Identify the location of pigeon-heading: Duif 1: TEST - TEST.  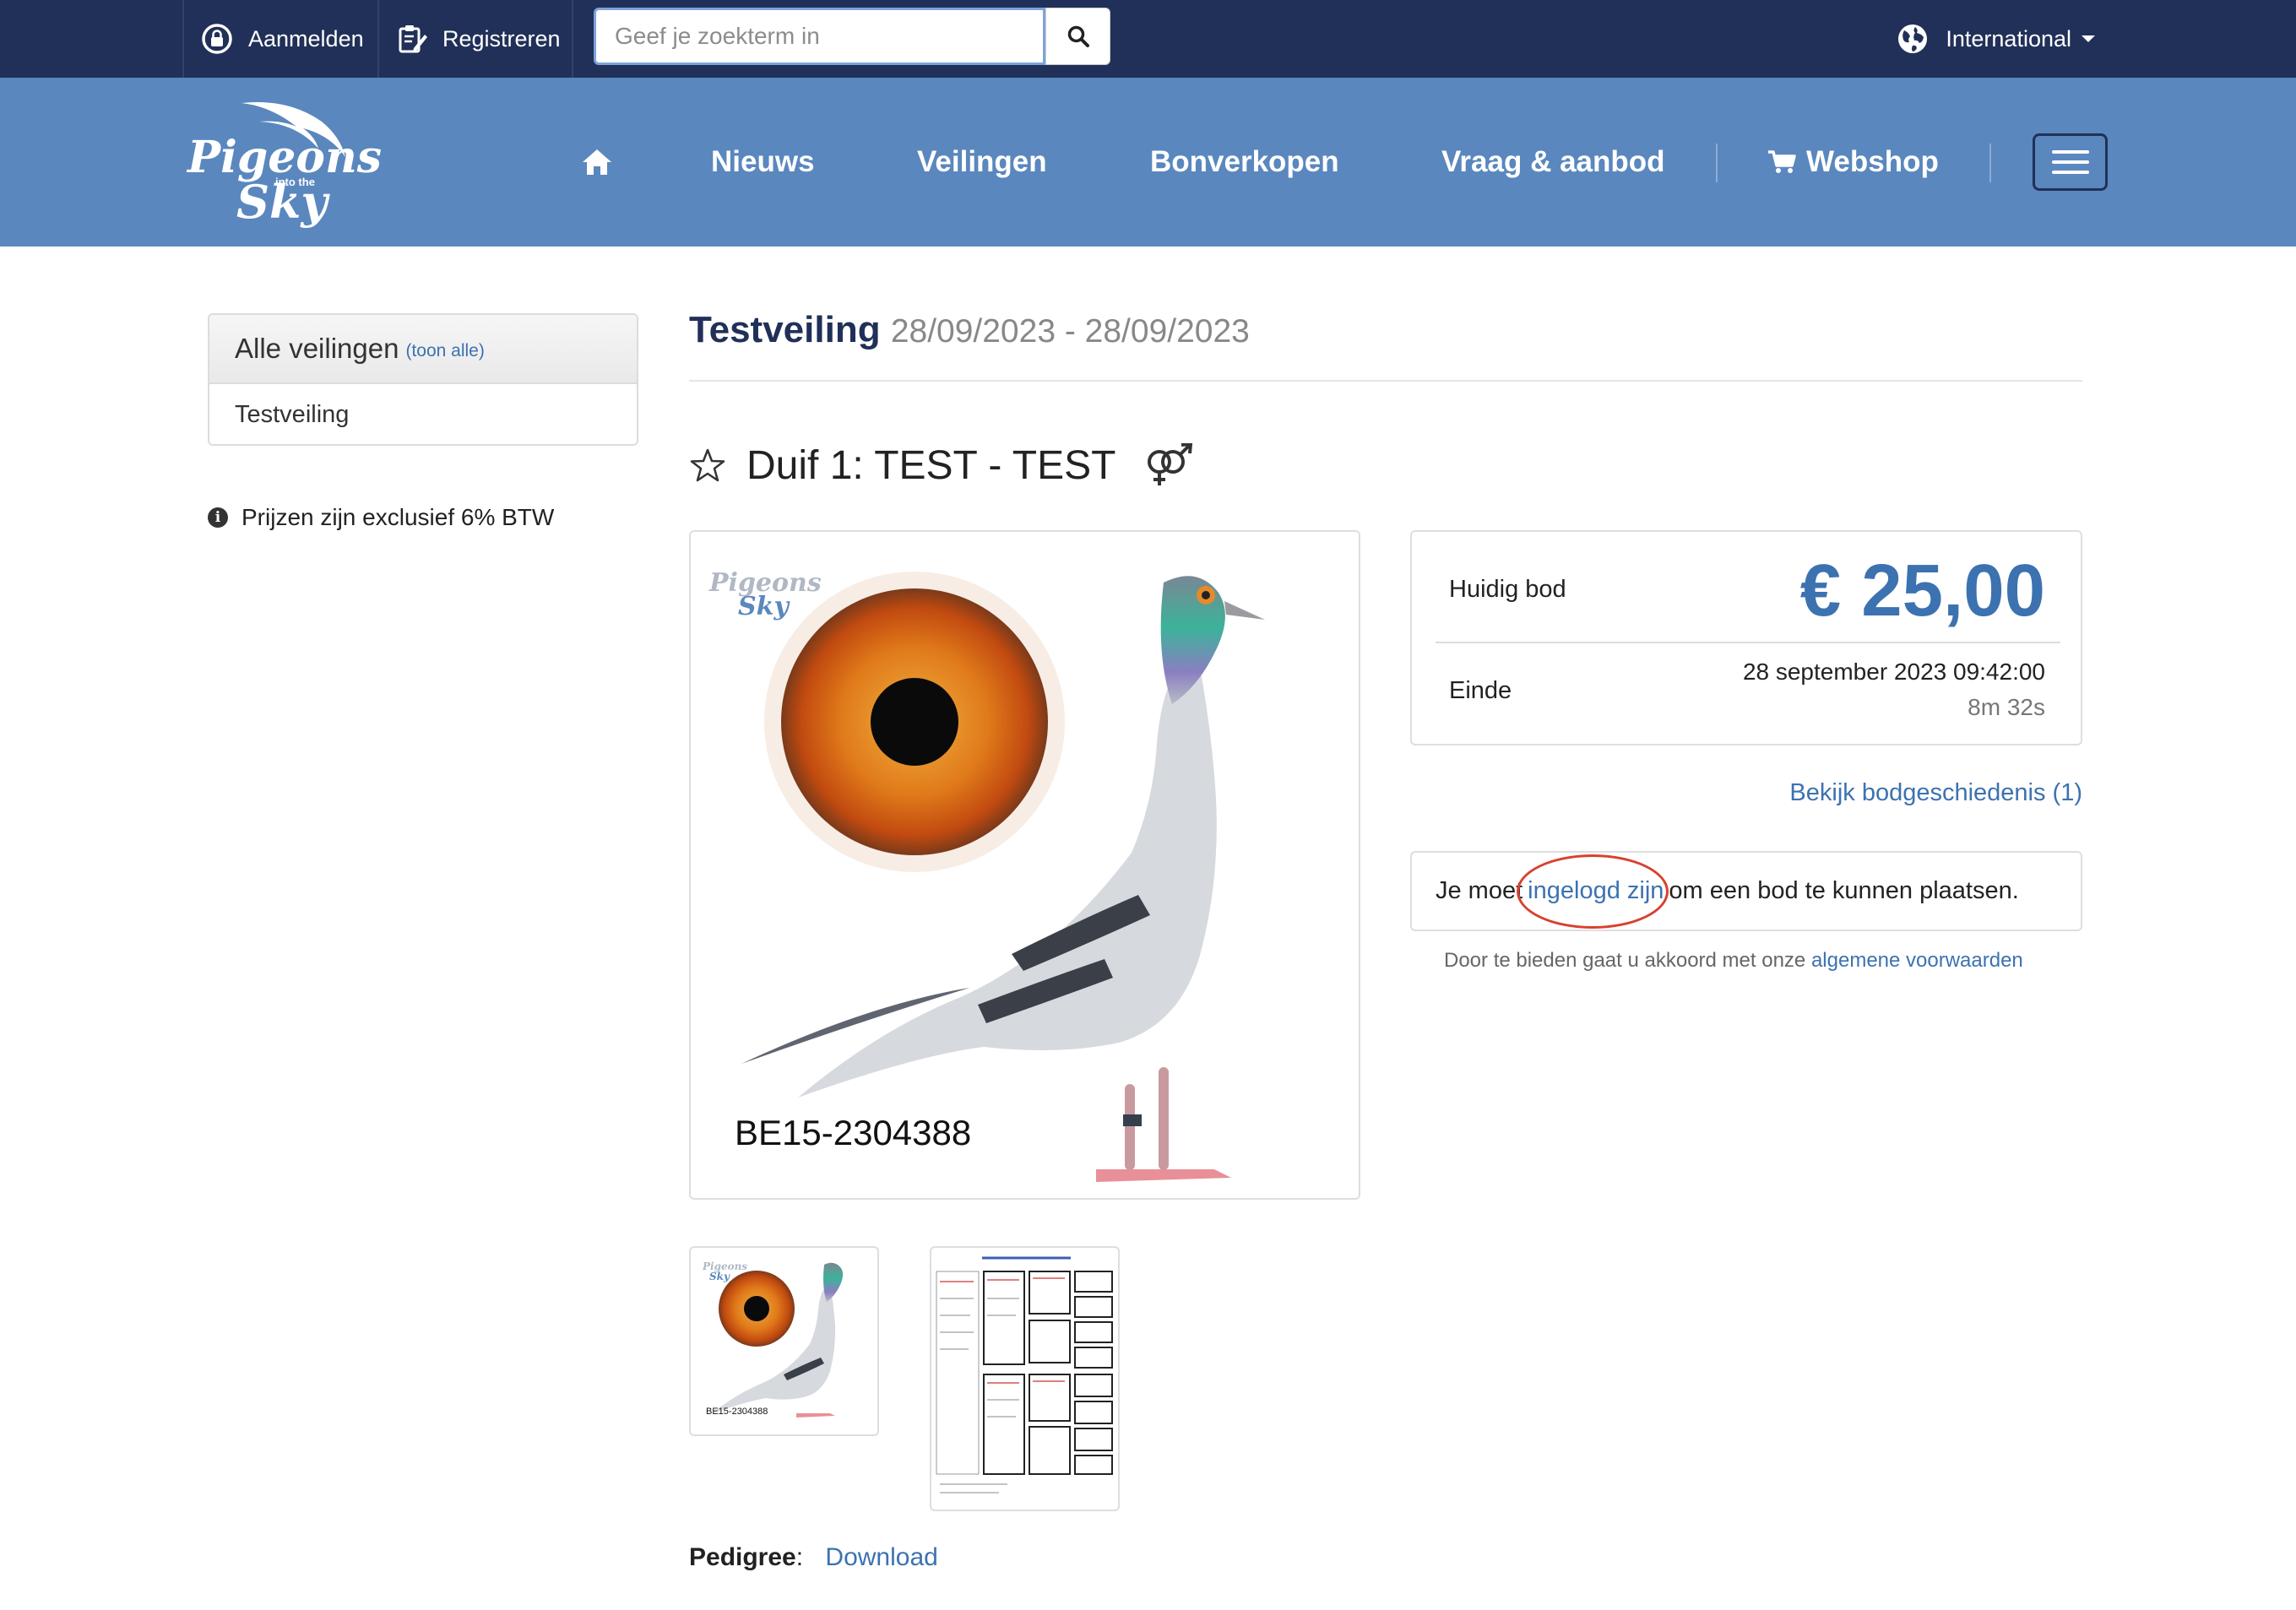
(942, 465).